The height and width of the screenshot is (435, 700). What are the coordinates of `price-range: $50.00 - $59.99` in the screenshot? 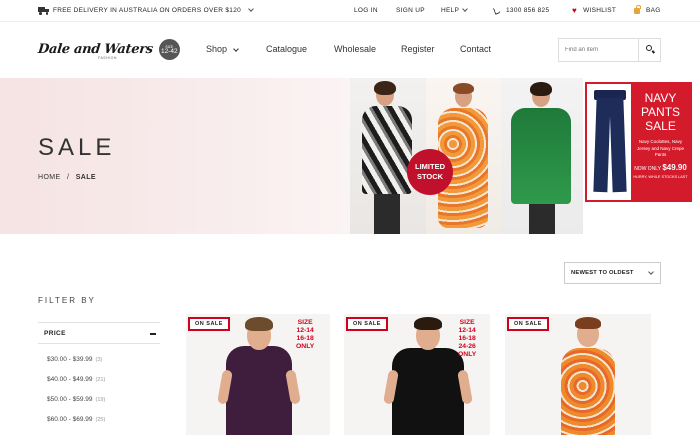 It's located at (70, 399).